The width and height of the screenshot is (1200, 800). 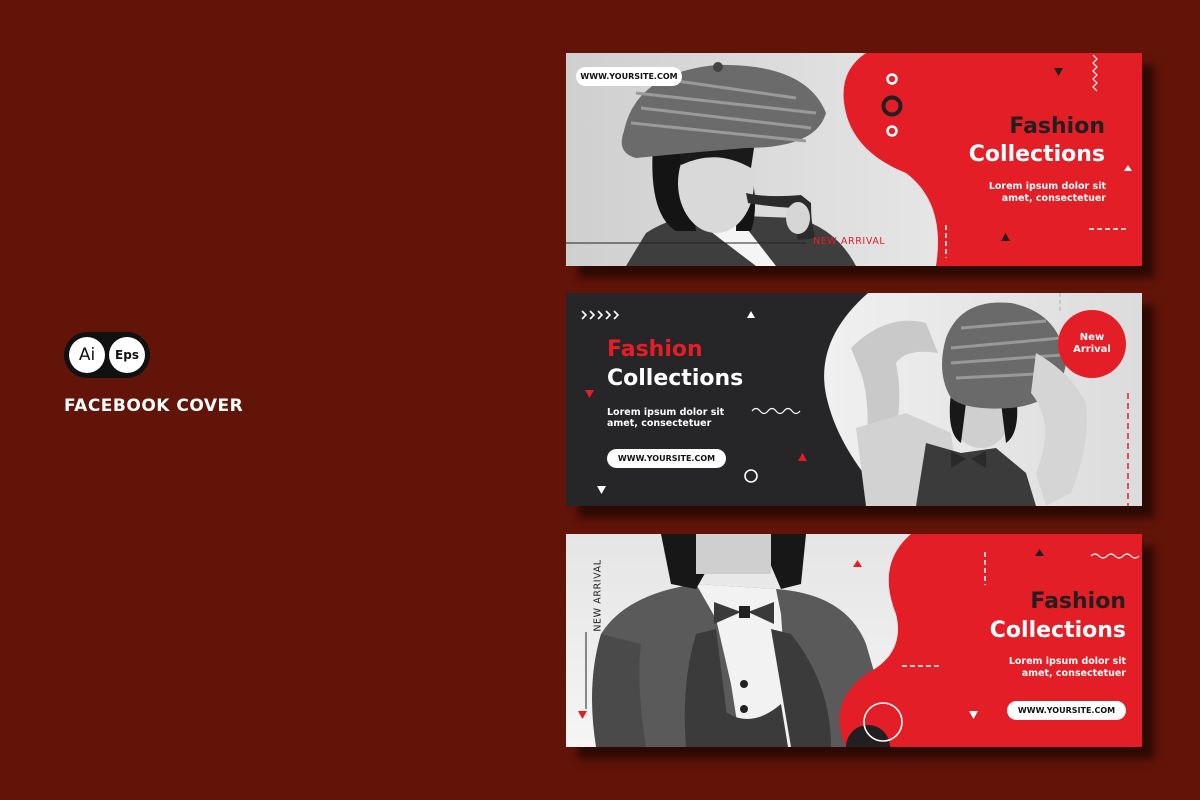 What do you see at coordinates (849, 241) in the screenshot?
I see `cover-1-tagline: NEW ARRIVAL` at bounding box center [849, 241].